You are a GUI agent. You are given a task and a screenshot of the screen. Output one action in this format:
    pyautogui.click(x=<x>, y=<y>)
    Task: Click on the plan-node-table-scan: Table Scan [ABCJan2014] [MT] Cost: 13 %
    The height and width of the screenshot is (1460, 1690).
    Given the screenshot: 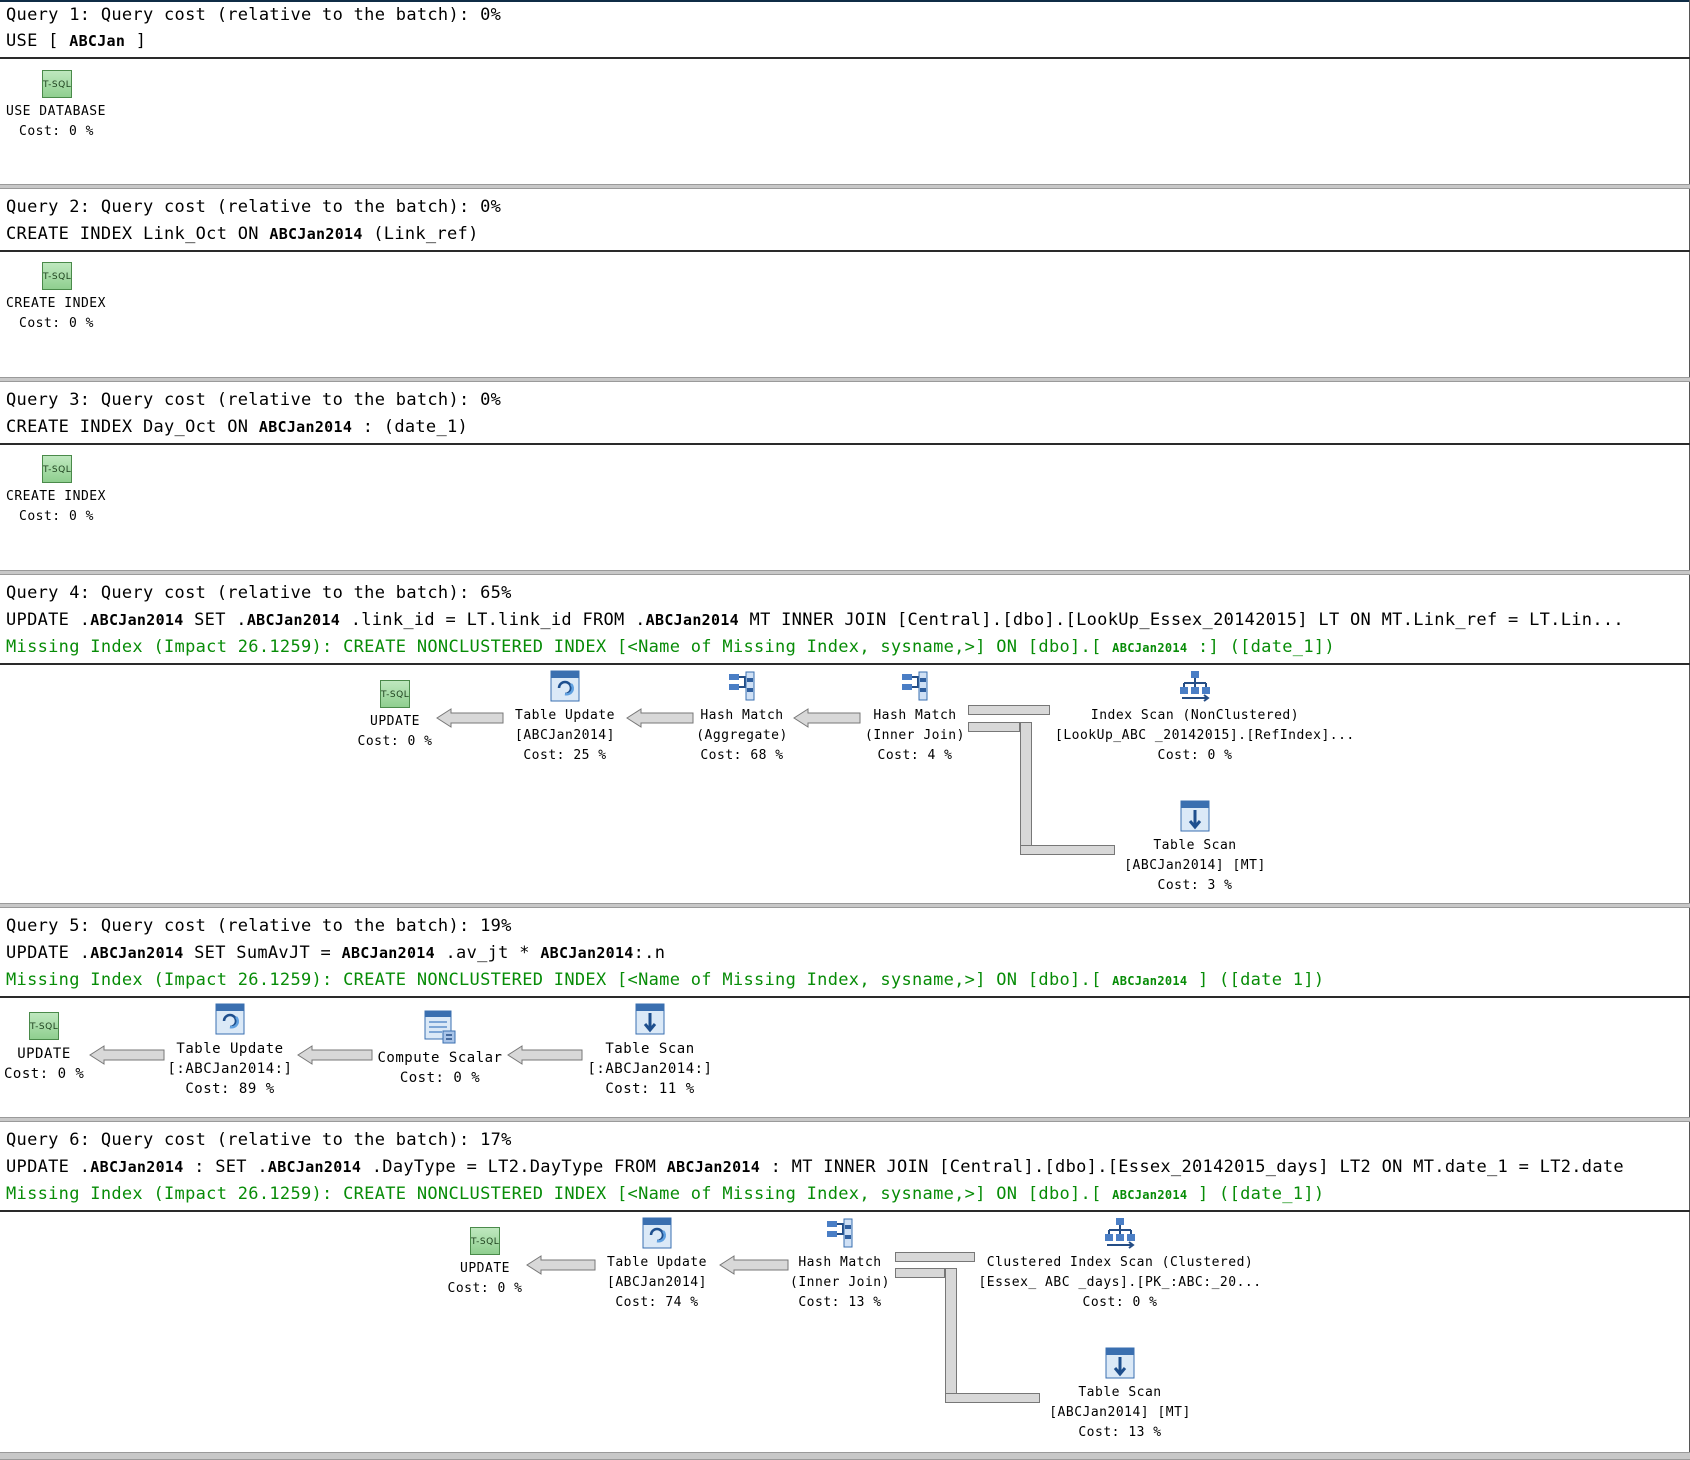 What is the action you would take?
    pyautogui.click(x=1120, y=1395)
    